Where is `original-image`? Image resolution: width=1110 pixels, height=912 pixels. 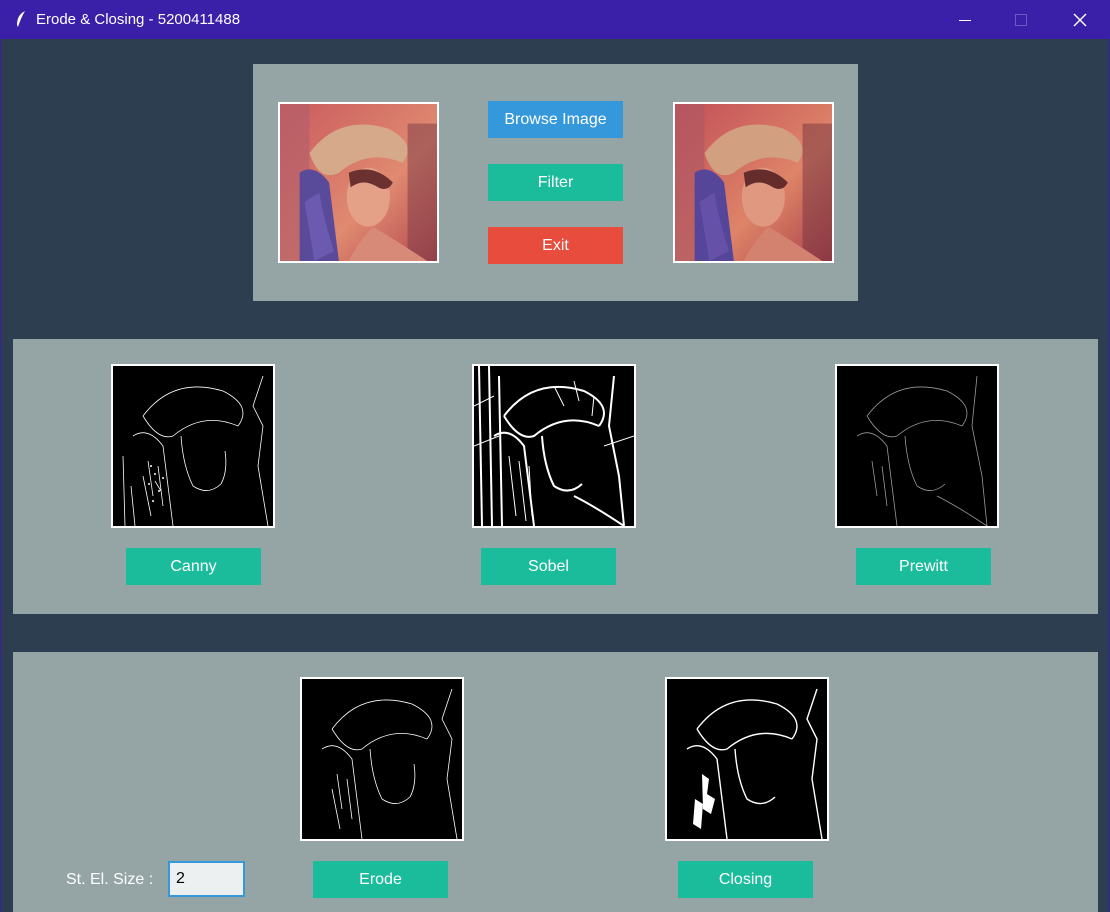 original-image is located at coordinates (358, 182).